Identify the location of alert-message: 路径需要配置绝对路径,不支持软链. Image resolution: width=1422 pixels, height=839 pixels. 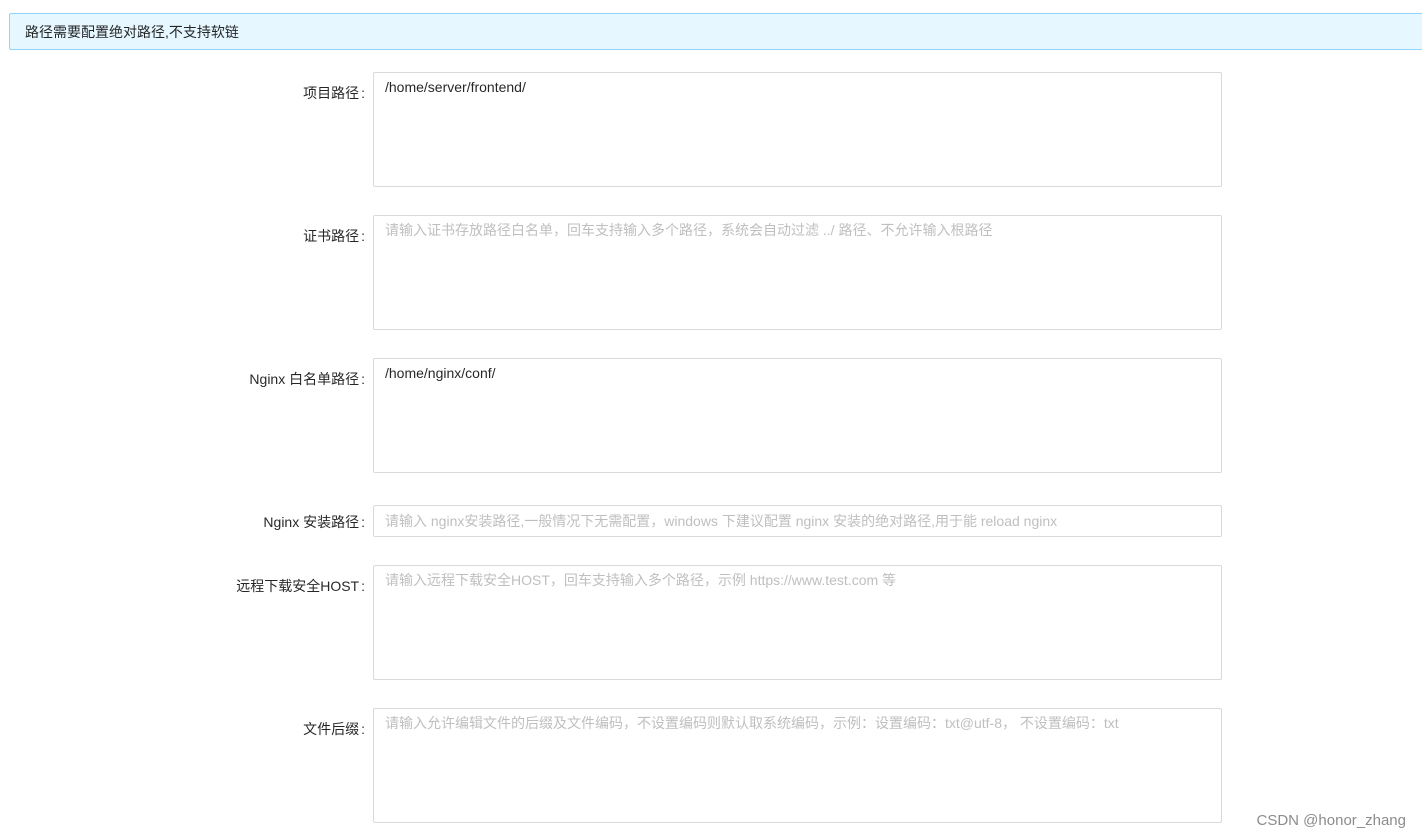
(132, 32).